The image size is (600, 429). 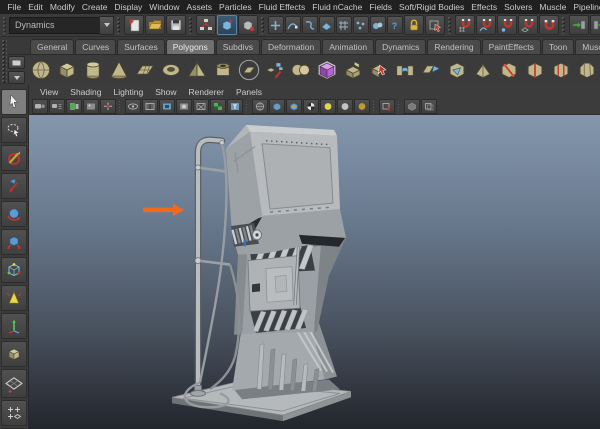 I want to click on shelf-extrude-edge-button, so click(x=379, y=70).